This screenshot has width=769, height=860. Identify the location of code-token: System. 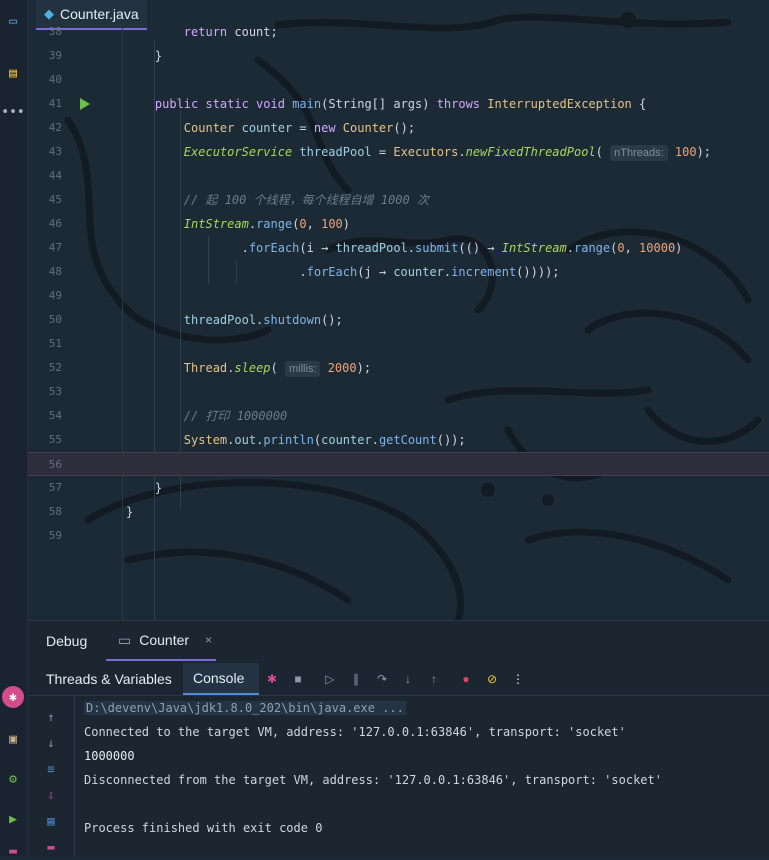
(205, 440).